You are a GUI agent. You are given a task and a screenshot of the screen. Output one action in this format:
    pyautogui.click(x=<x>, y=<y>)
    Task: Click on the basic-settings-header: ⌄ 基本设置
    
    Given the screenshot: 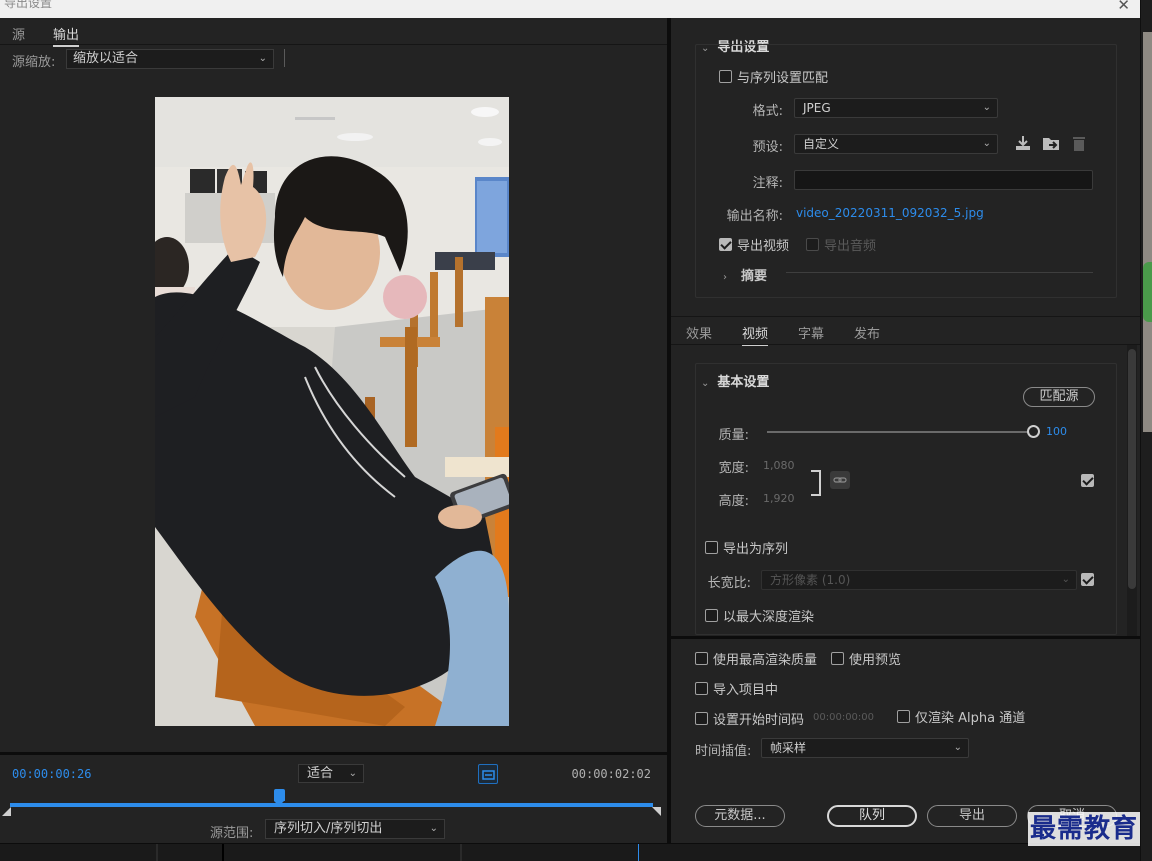 What is the action you would take?
    pyautogui.click(x=735, y=380)
    